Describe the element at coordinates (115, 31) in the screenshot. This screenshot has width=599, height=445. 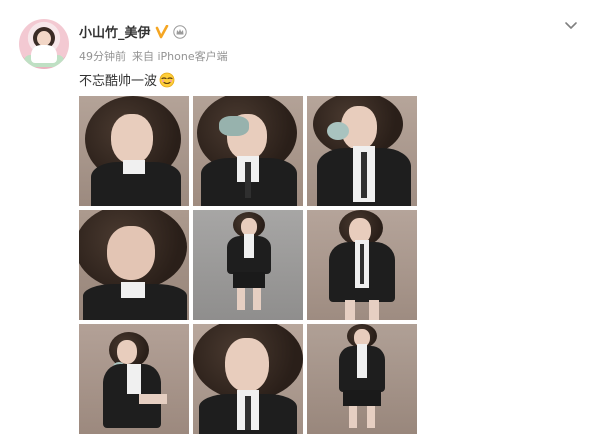
I see `username-link: 小山竹_美伊` at that location.